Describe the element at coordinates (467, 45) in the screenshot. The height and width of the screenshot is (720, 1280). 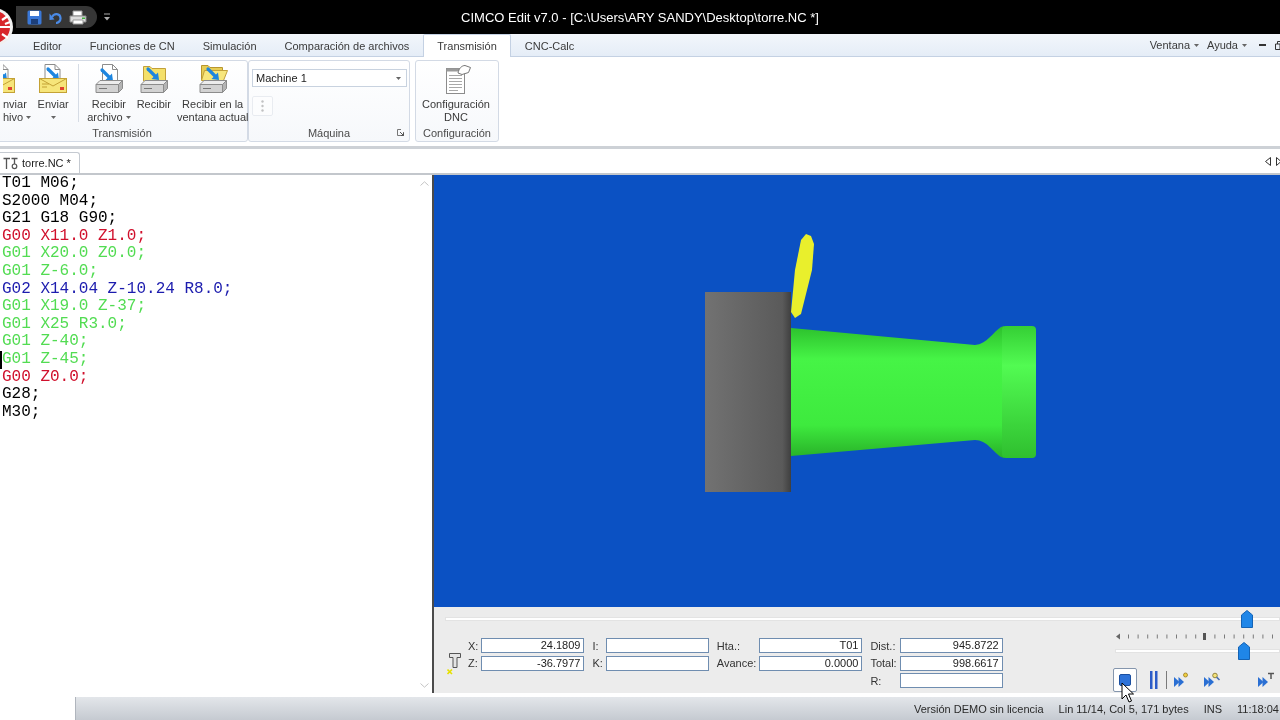
I see `ribbon-tab: Transmisión` at that location.